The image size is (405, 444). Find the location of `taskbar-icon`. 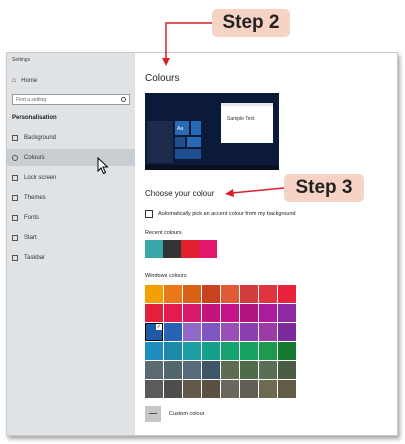

taskbar-icon is located at coordinates (15, 257).